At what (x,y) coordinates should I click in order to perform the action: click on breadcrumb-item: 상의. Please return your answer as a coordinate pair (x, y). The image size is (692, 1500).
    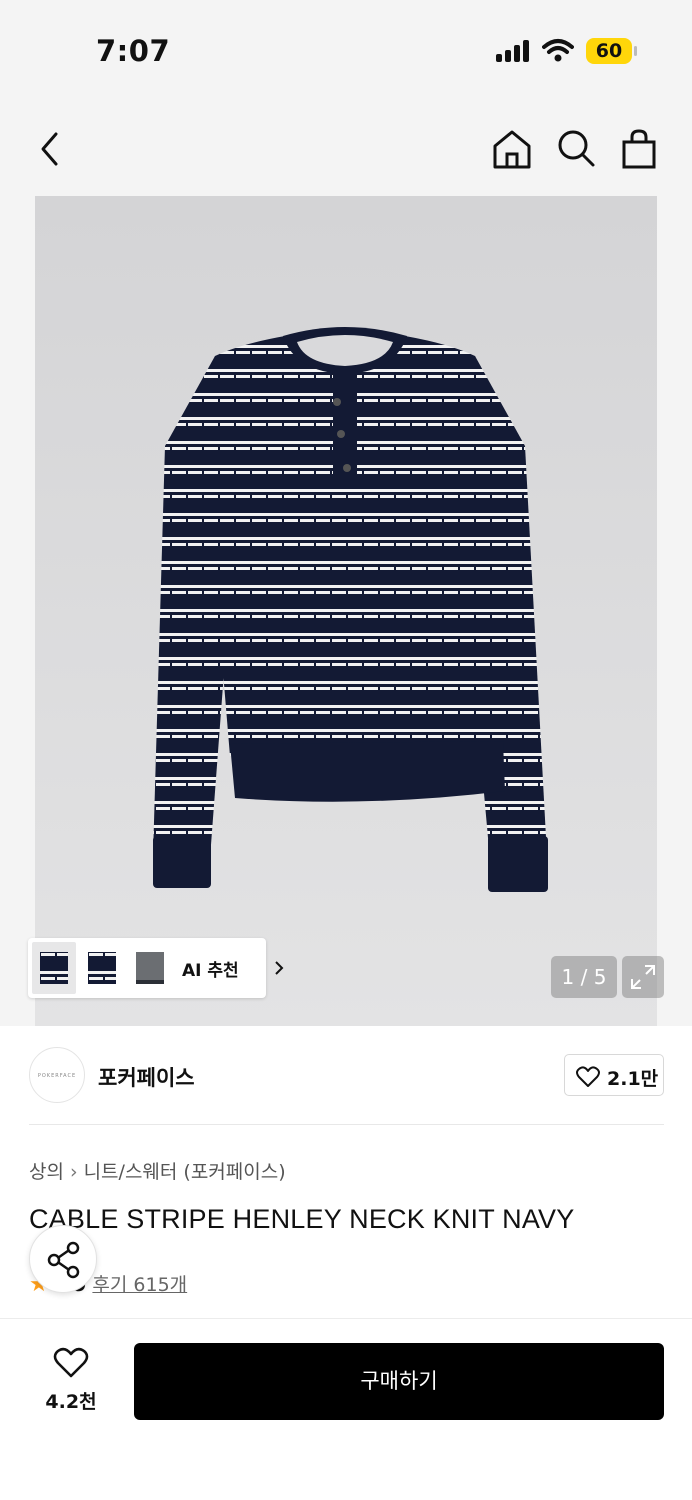
    Looking at the image, I should click on (46, 1172).